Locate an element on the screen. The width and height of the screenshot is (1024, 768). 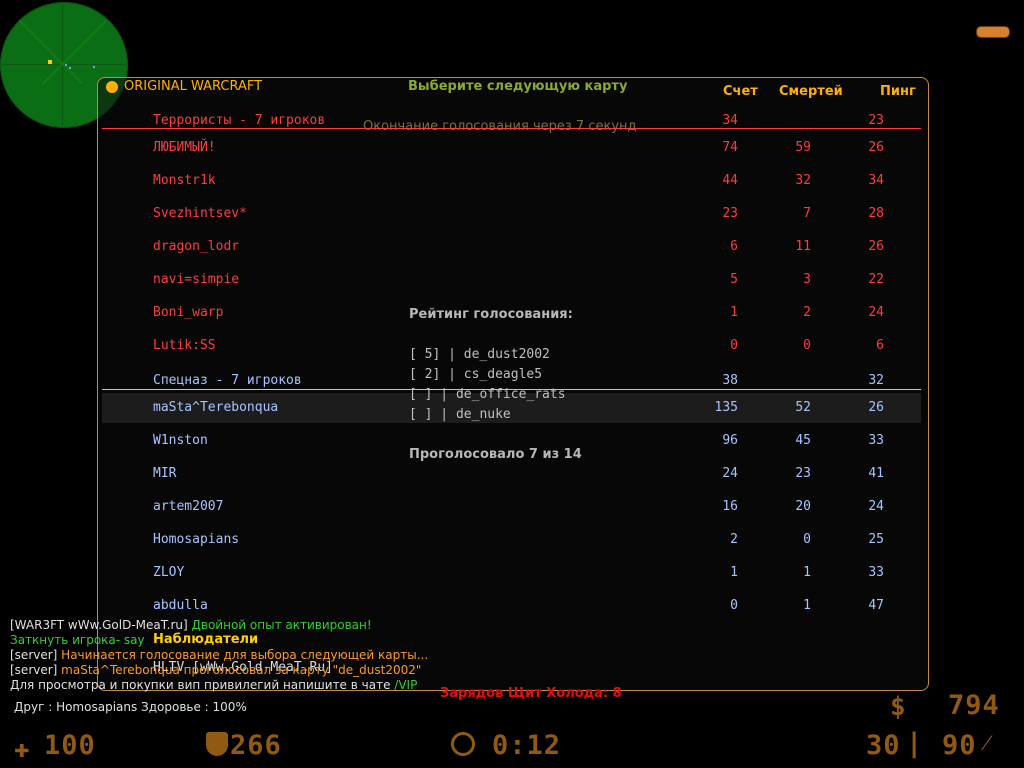
health-cross-icon: ✚ is located at coordinates (22, 749).